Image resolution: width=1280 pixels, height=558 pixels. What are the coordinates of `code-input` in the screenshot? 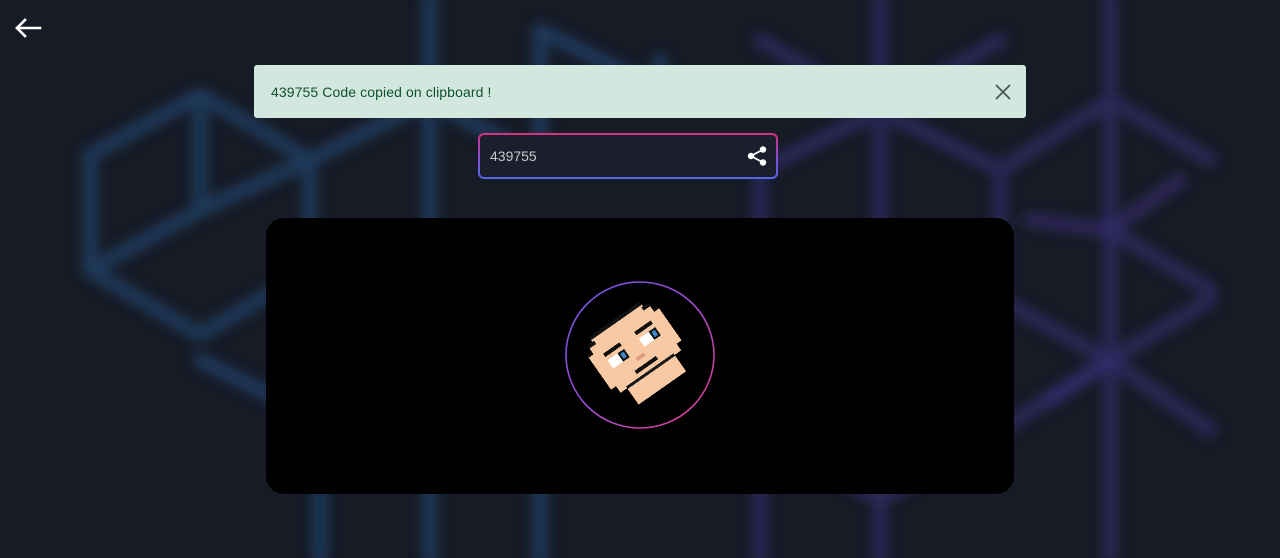 It's located at (610, 156).